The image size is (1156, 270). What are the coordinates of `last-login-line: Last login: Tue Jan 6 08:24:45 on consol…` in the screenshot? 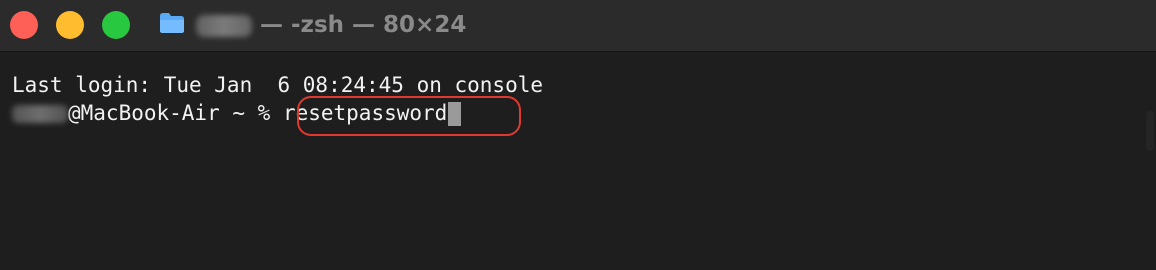 It's located at (278, 85).